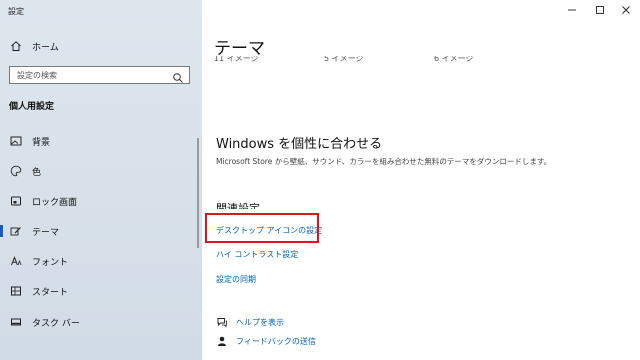 The width and height of the screenshot is (640, 360). I want to click on maximize-icon, so click(600, 10).